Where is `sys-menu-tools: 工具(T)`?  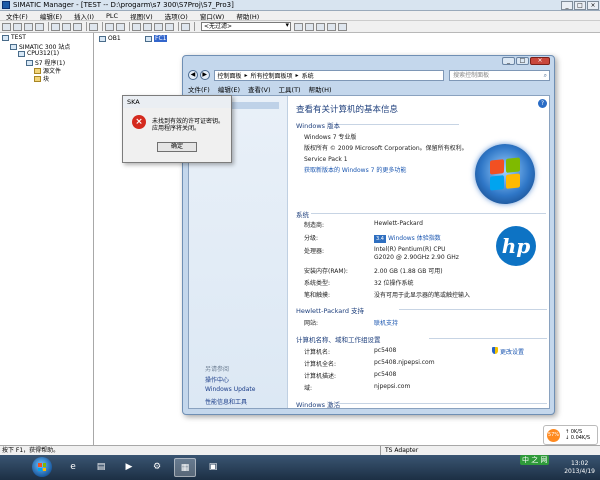 sys-menu-tools: 工具(T) is located at coordinates (290, 89).